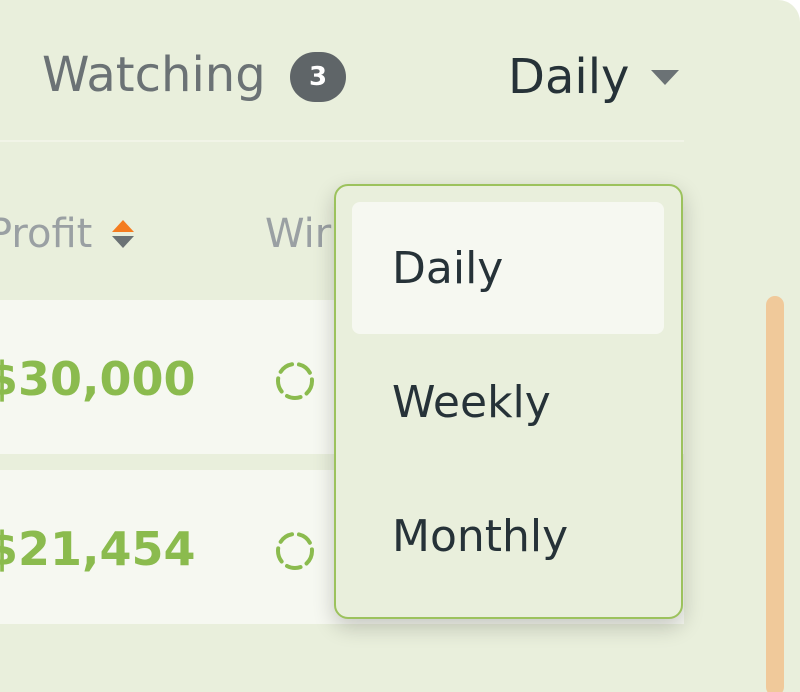 The width and height of the screenshot is (800, 692). What do you see at coordinates (154, 75) in the screenshot?
I see `panel-title: Watching` at bounding box center [154, 75].